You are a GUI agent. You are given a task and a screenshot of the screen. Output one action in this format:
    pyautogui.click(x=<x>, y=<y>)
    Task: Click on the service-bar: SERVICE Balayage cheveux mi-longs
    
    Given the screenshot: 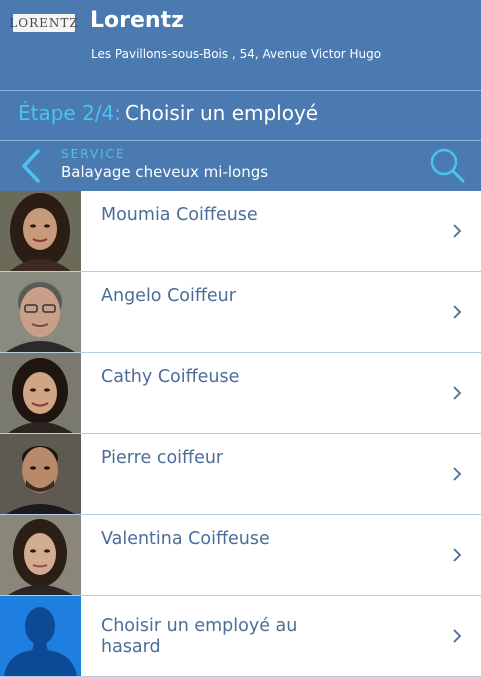 What is the action you would take?
    pyautogui.click(x=240, y=166)
    